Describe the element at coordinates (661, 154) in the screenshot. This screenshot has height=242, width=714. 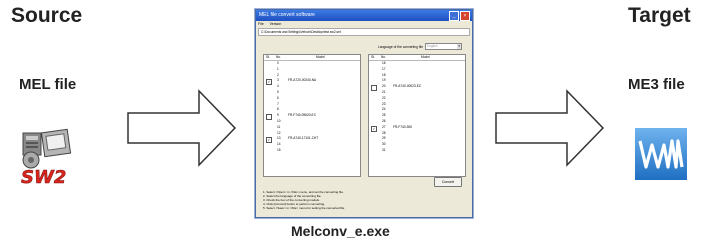
I see `me3-file-icon` at that location.